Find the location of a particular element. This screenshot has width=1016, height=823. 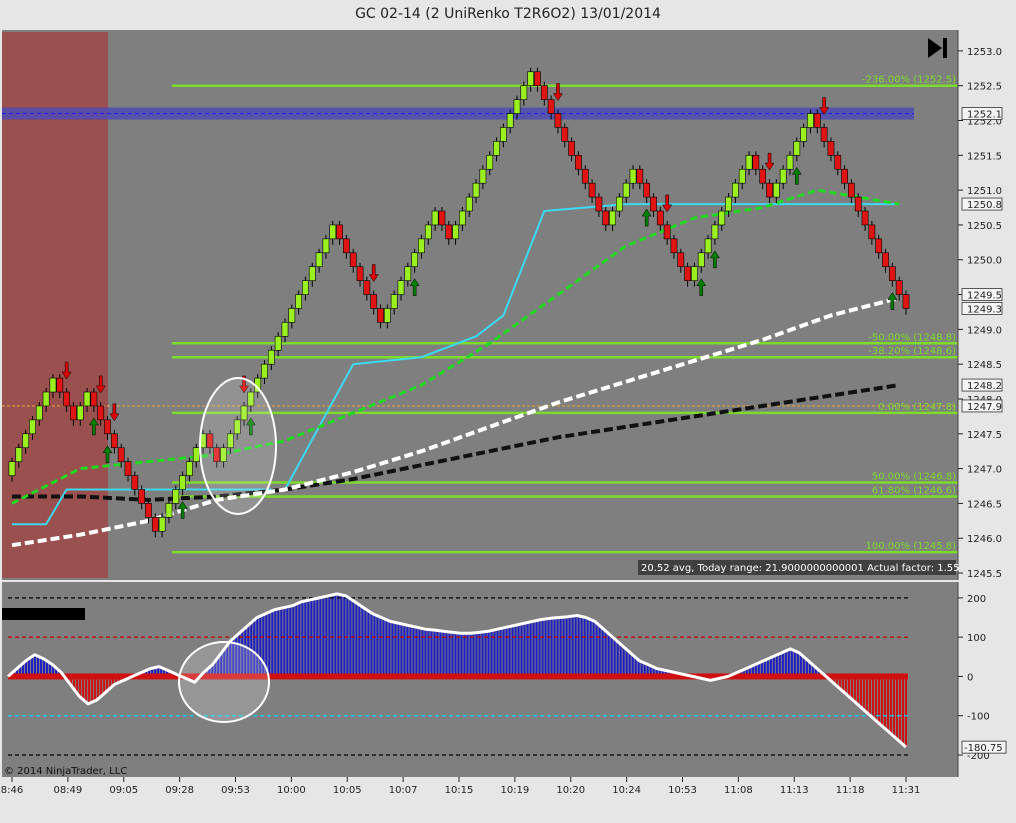

fib-level-label: 0.00% (1247.8) is located at coordinates (917, 407).